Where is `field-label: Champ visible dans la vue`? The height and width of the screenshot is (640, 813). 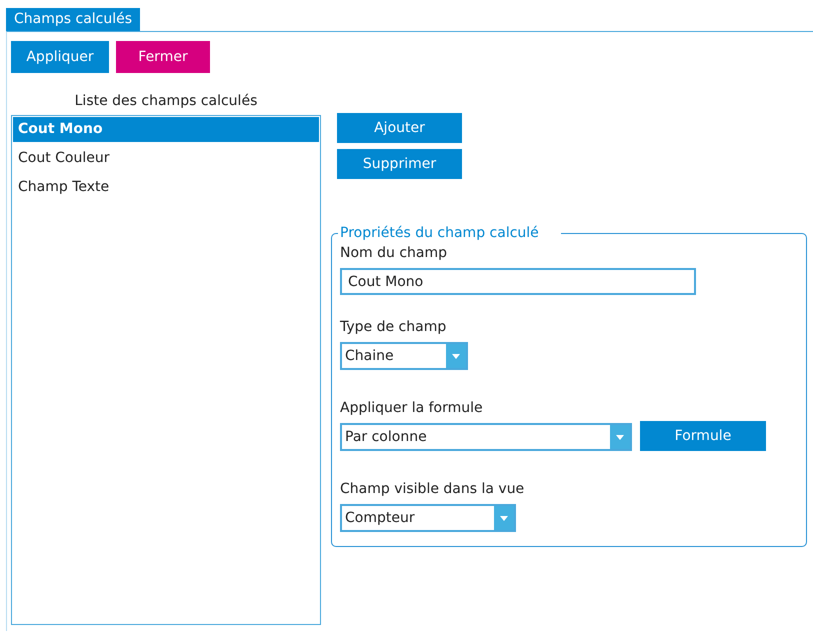
field-label: Champ visible dans la vue is located at coordinates (433, 489).